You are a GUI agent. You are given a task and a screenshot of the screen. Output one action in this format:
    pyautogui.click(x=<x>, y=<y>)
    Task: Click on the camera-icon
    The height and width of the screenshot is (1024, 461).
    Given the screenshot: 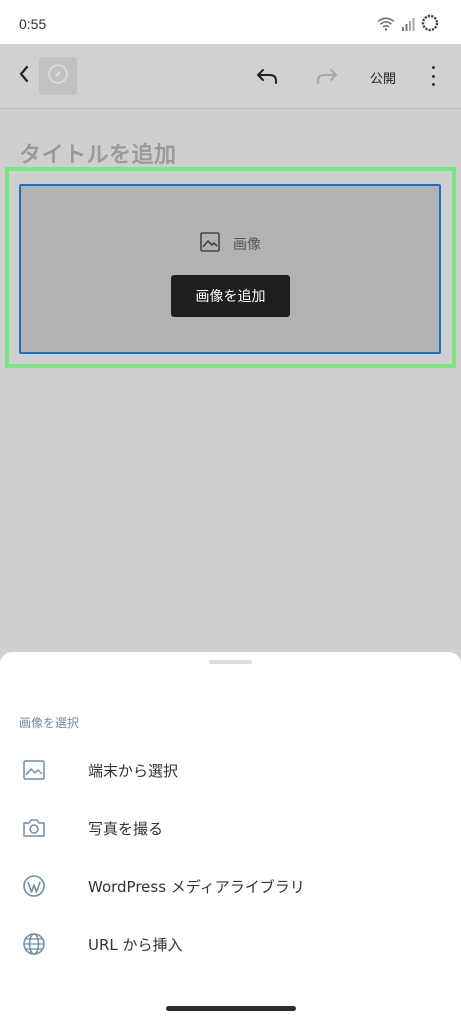 What is the action you would take?
    pyautogui.click(x=34, y=828)
    